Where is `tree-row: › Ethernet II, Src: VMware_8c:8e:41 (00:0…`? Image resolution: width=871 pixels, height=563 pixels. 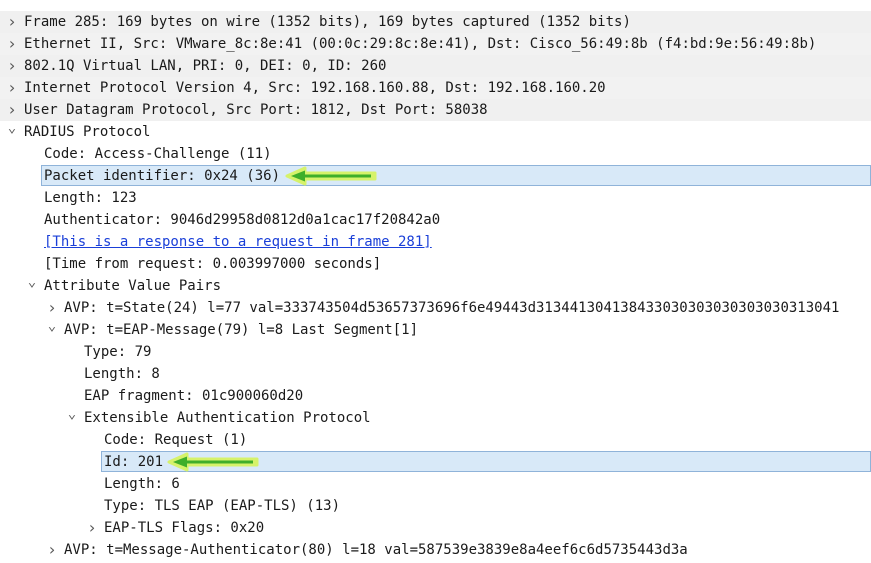
tree-row: › Ethernet II, Src: VMware_8c:8e:41 (00:0… is located at coordinates (435, 44).